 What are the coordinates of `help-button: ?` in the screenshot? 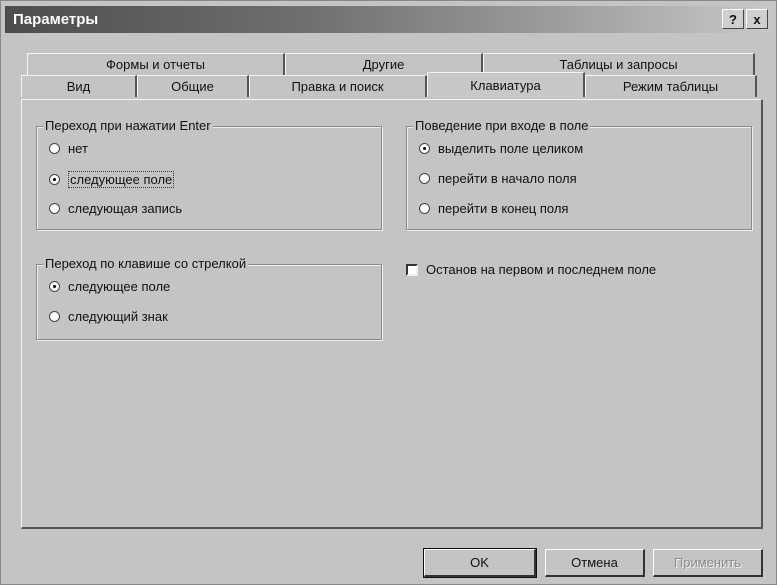 It's located at (733, 19).